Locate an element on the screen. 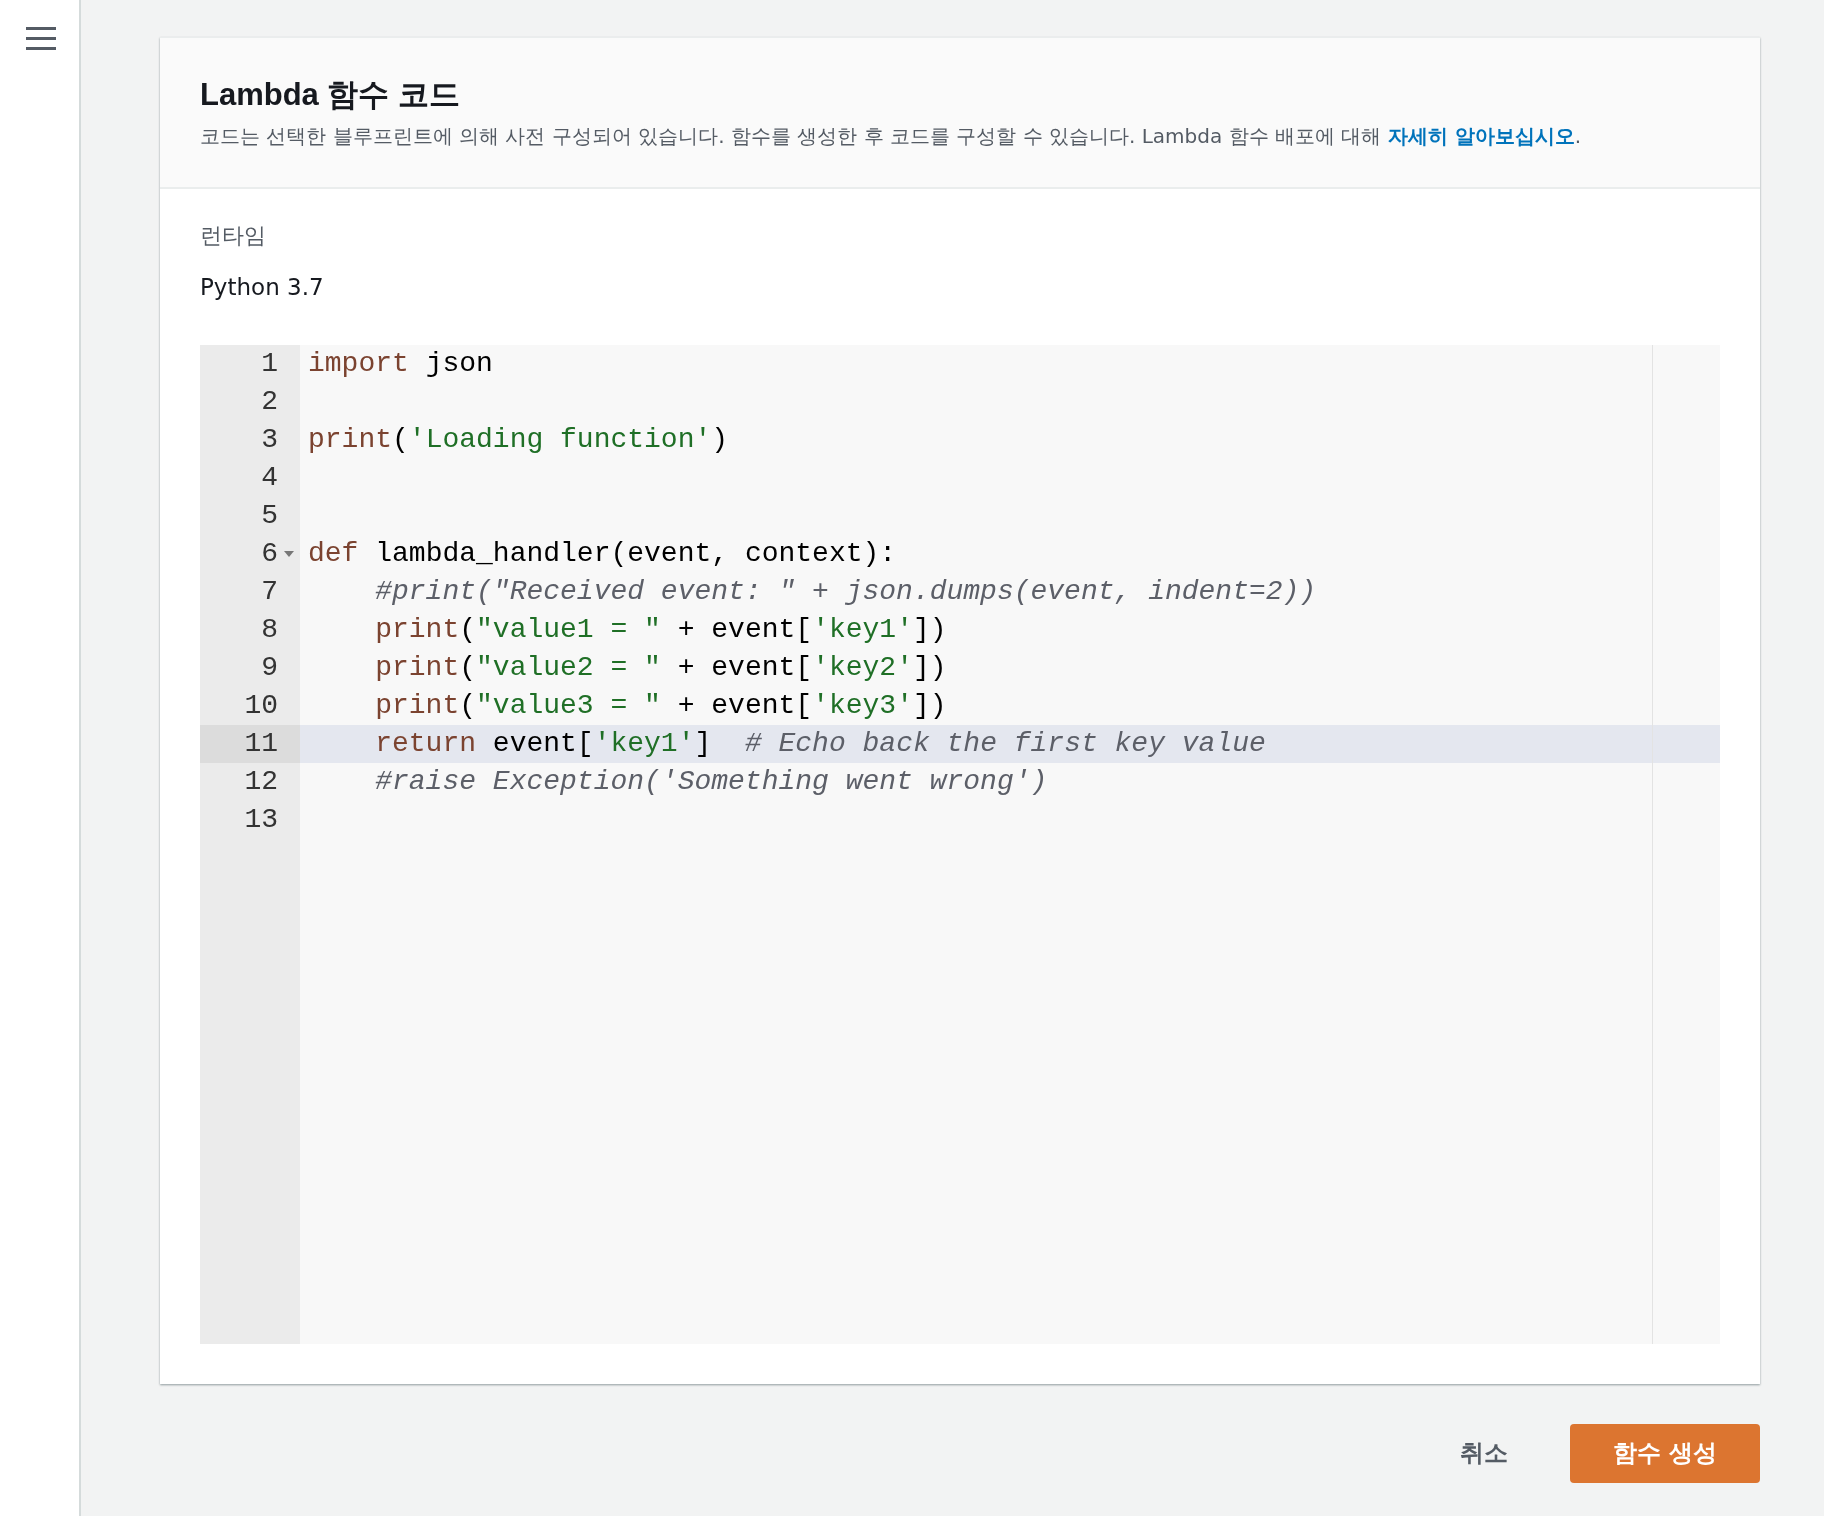 This screenshot has height=1516, width=1824. code-line: print("value1 = " + event['key1']) is located at coordinates (661, 629).